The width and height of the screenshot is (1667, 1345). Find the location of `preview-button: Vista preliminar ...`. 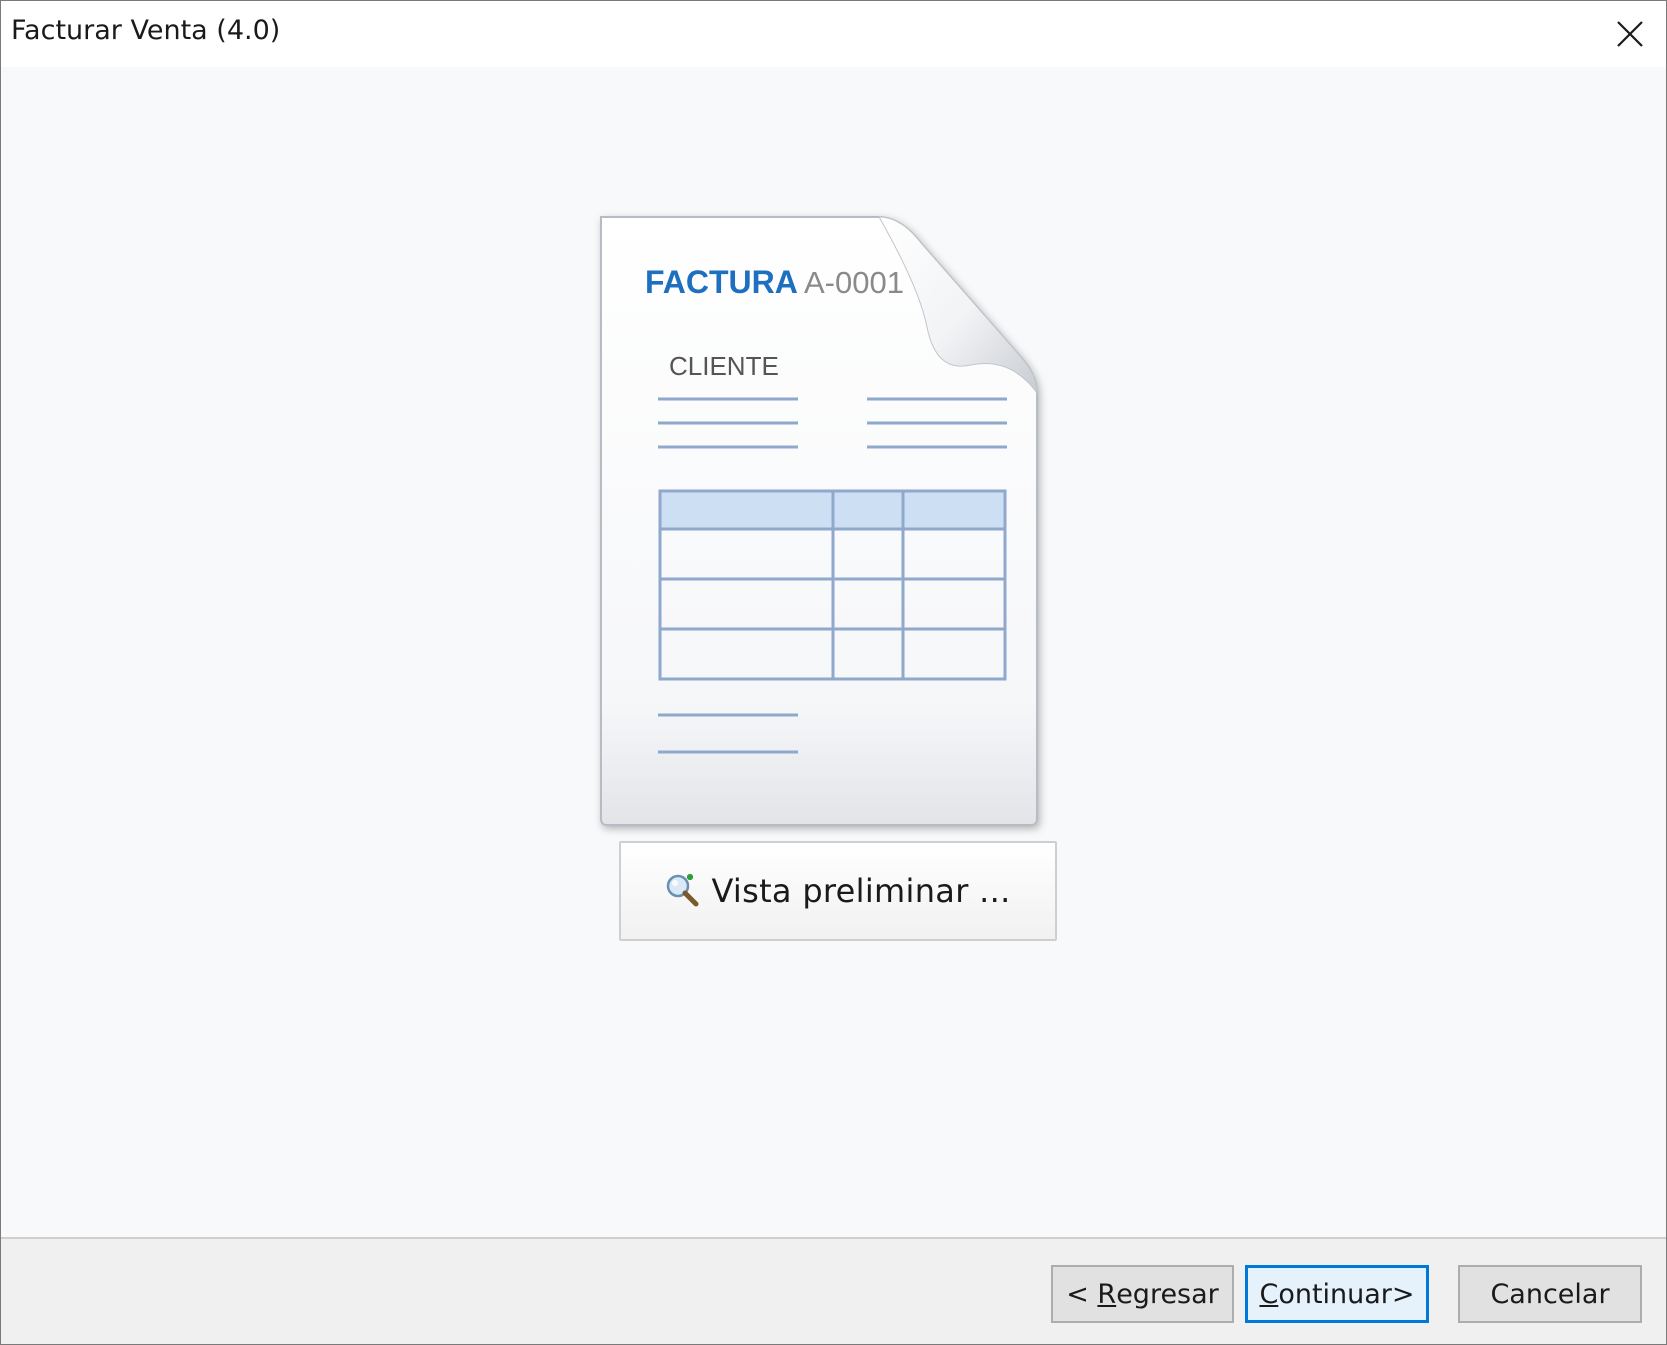

preview-button: Vista preliminar ... is located at coordinates (838, 891).